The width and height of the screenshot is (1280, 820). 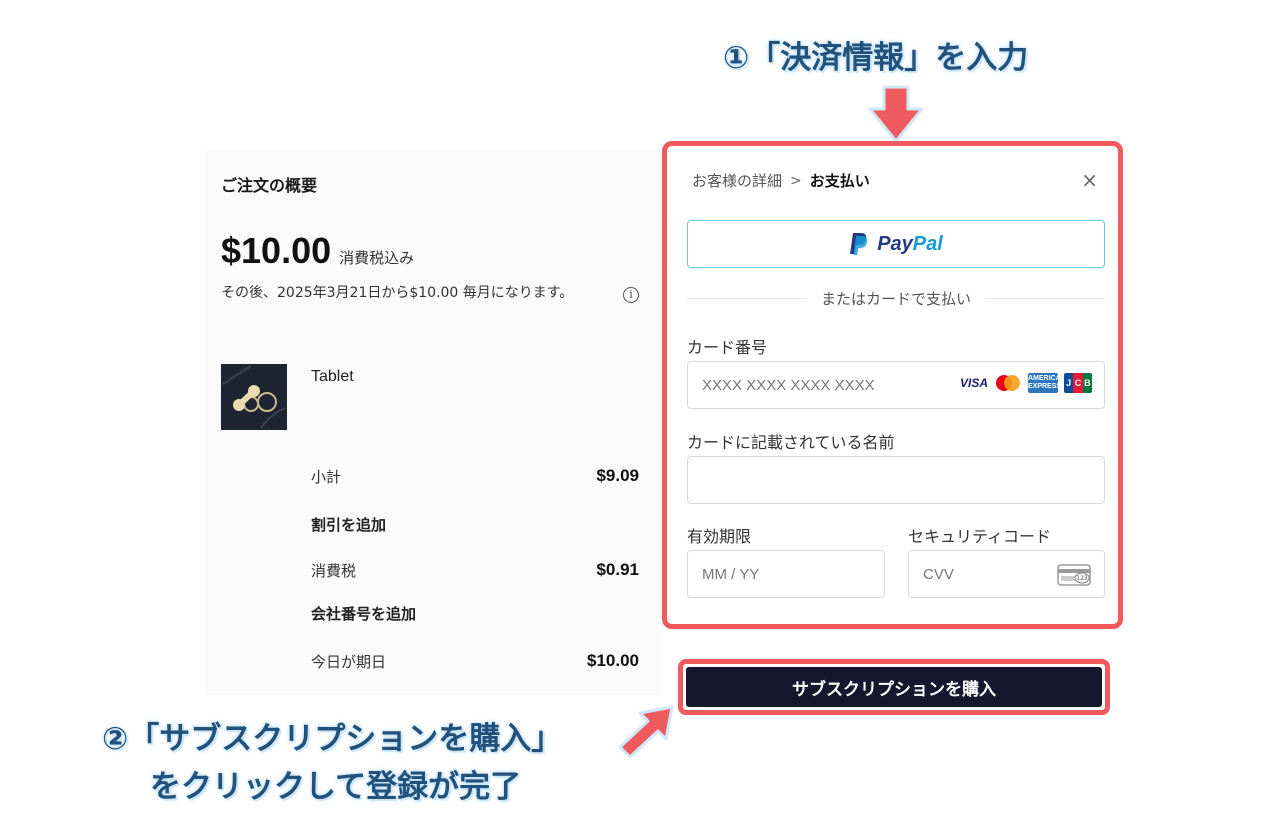 What do you see at coordinates (475, 476) in the screenshot?
I see `subtotal-row: 小計 $9.09` at bounding box center [475, 476].